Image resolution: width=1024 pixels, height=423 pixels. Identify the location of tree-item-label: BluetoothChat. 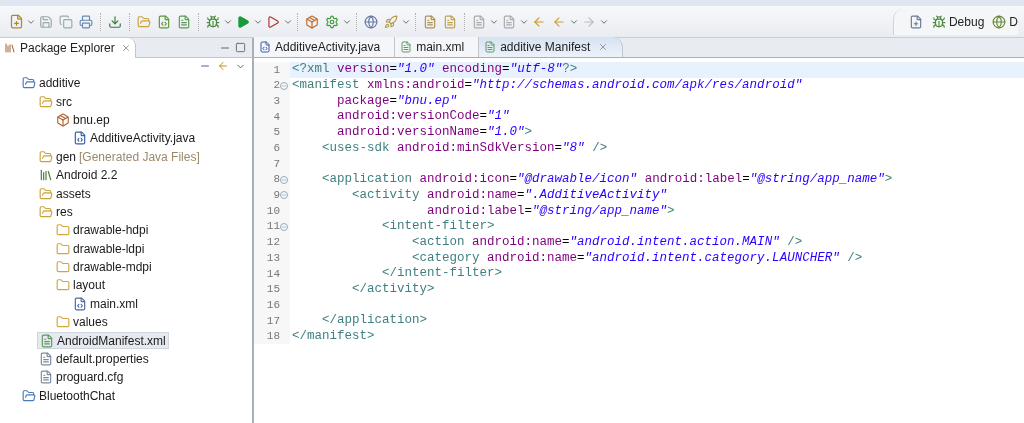
(77, 396).